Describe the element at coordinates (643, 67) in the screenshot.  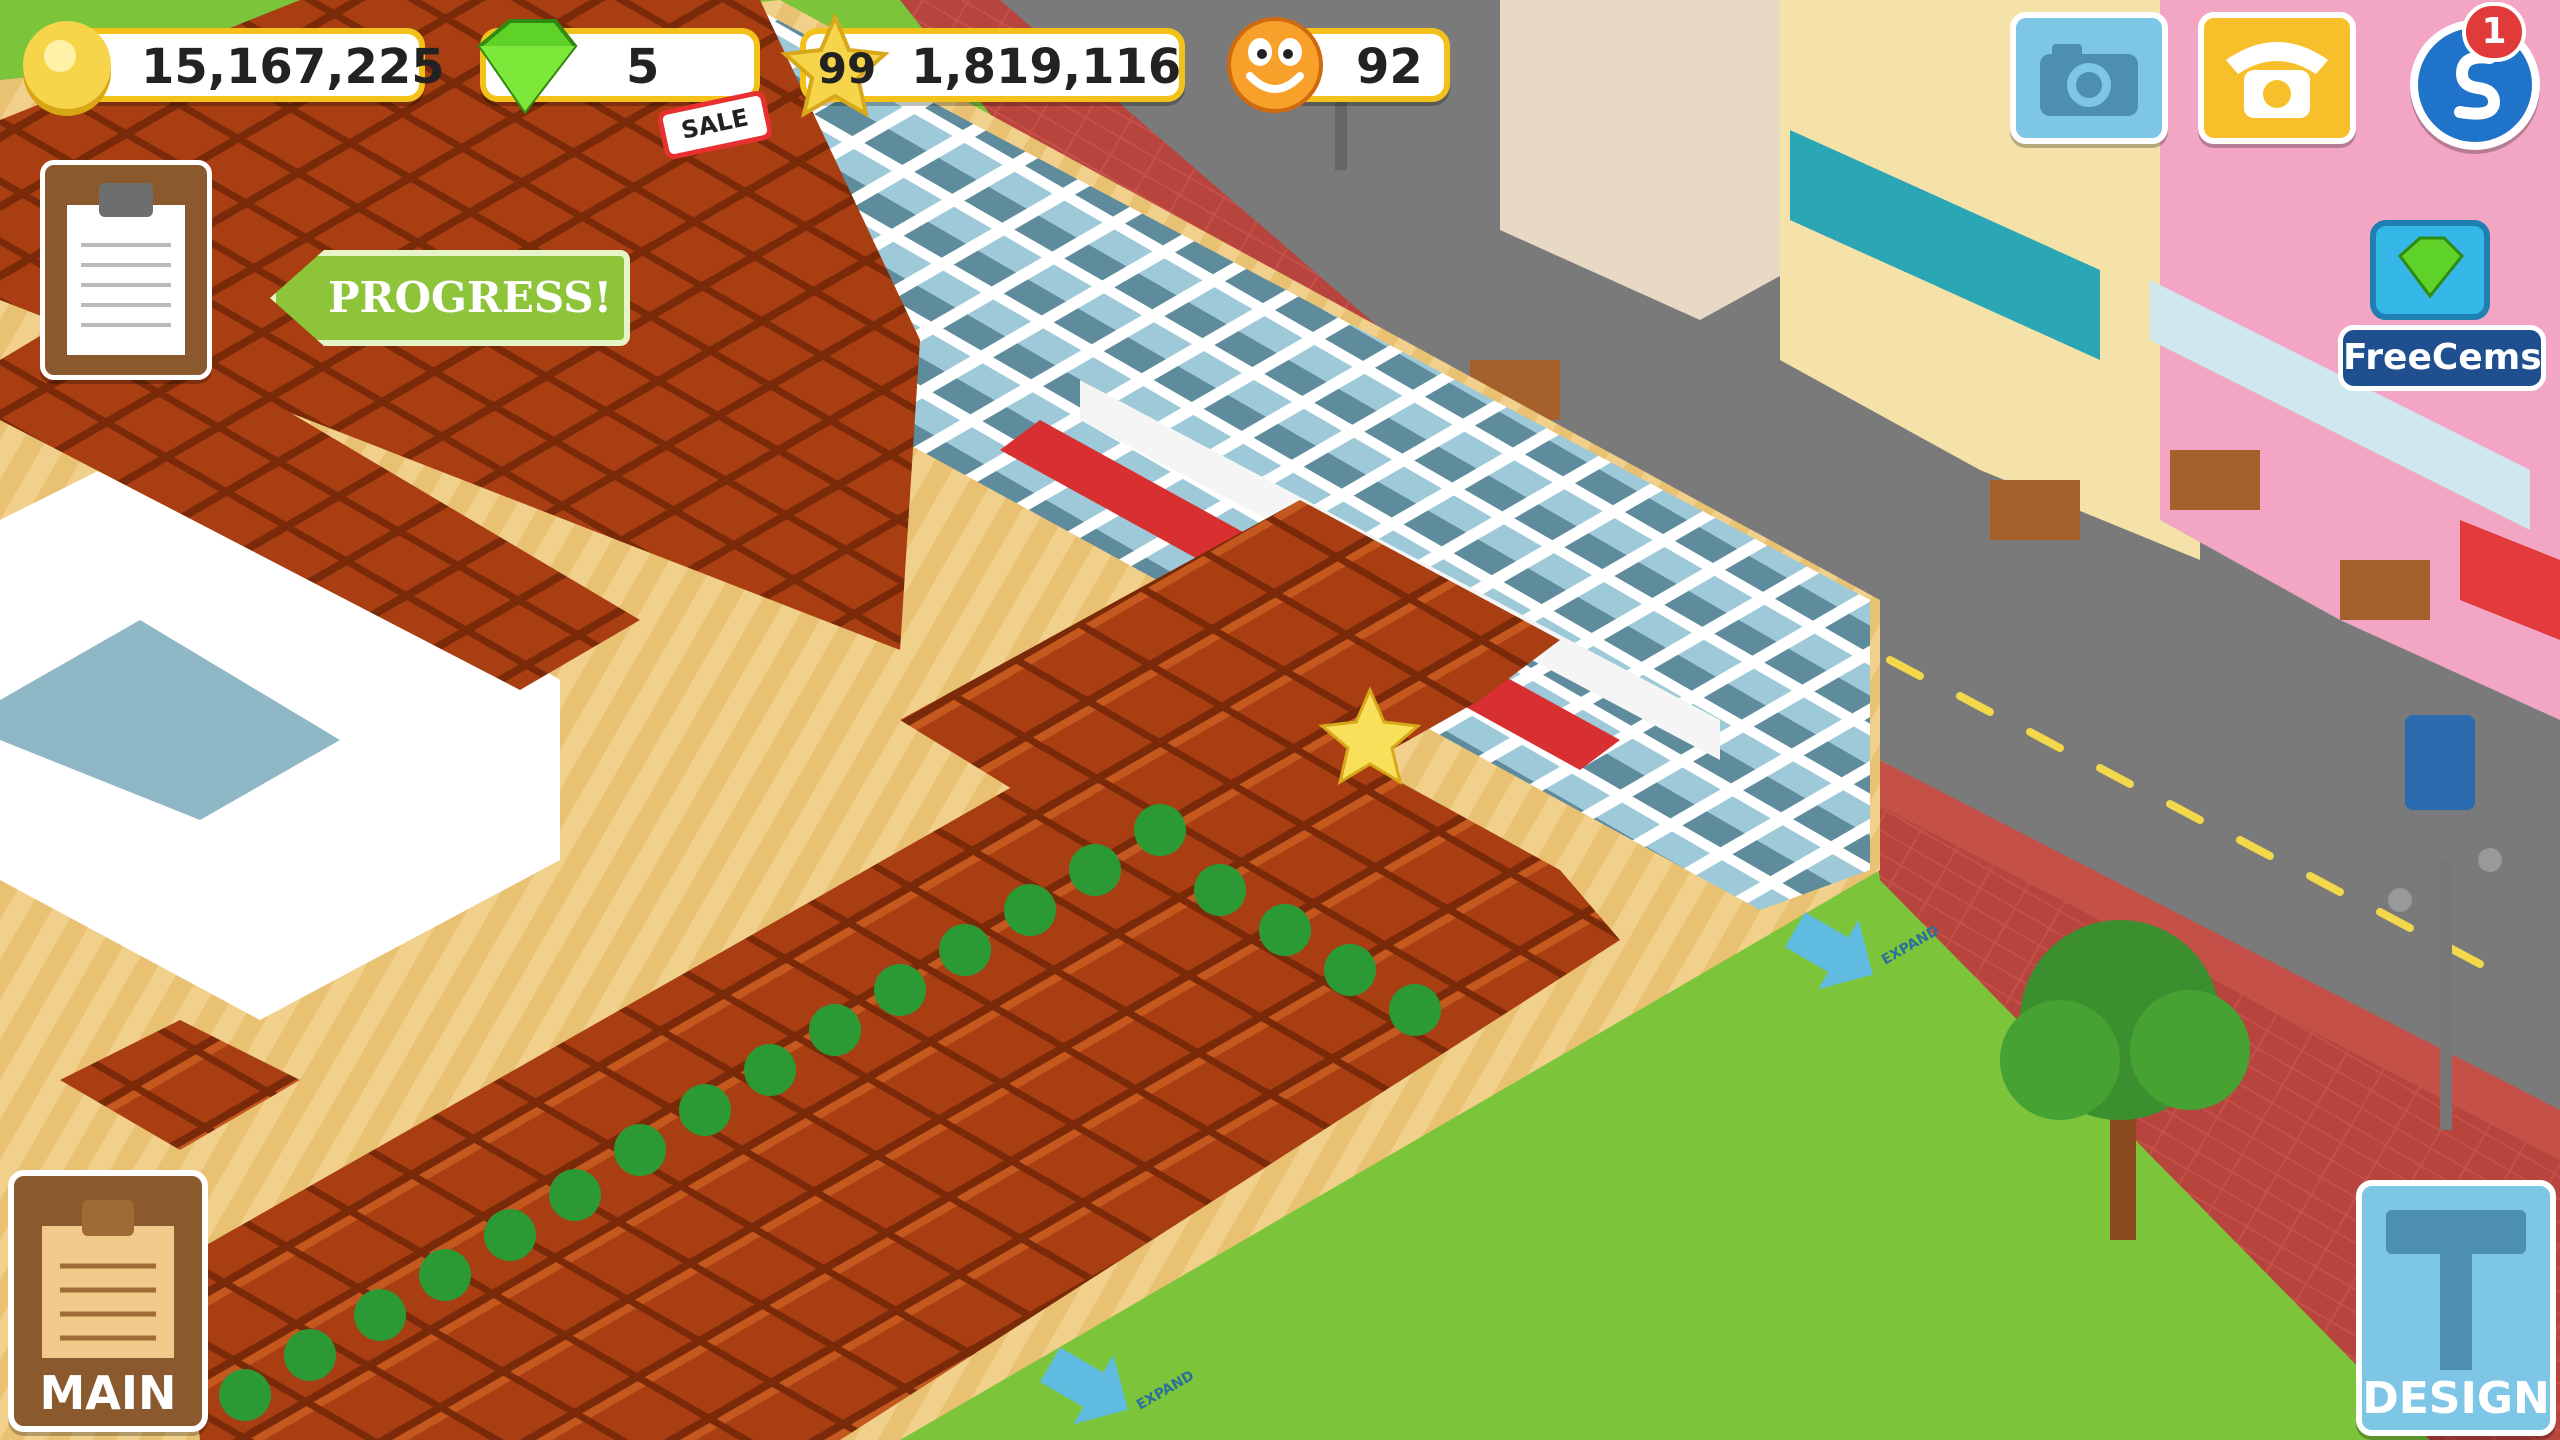
I see `gem-value: 5` at that location.